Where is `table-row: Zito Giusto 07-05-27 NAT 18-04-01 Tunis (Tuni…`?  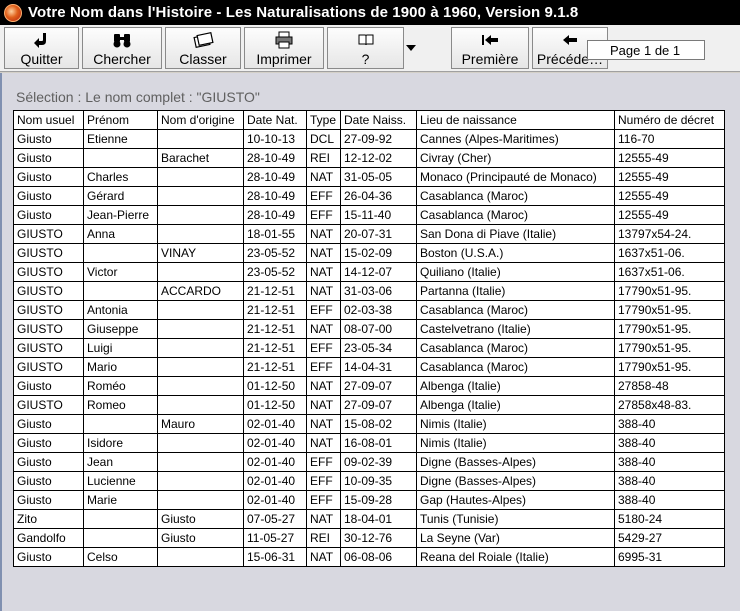
table-row: Zito Giusto 07-05-27 NAT 18-04-01 Tunis (Tuni… is located at coordinates (369, 519).